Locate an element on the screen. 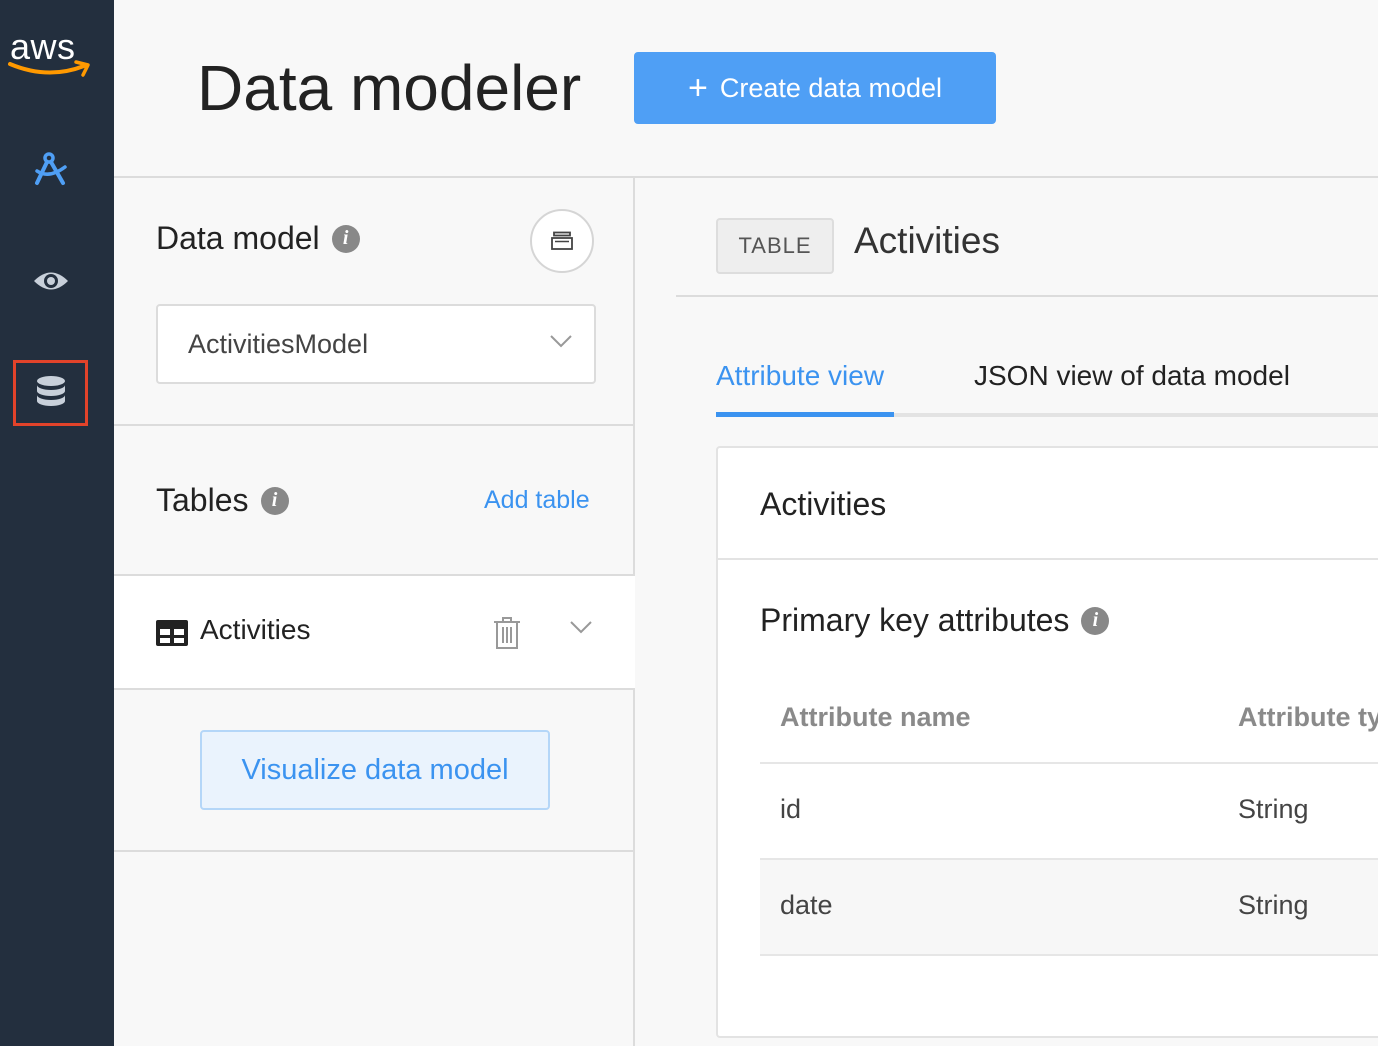  nav-preview is located at coordinates (50, 281).